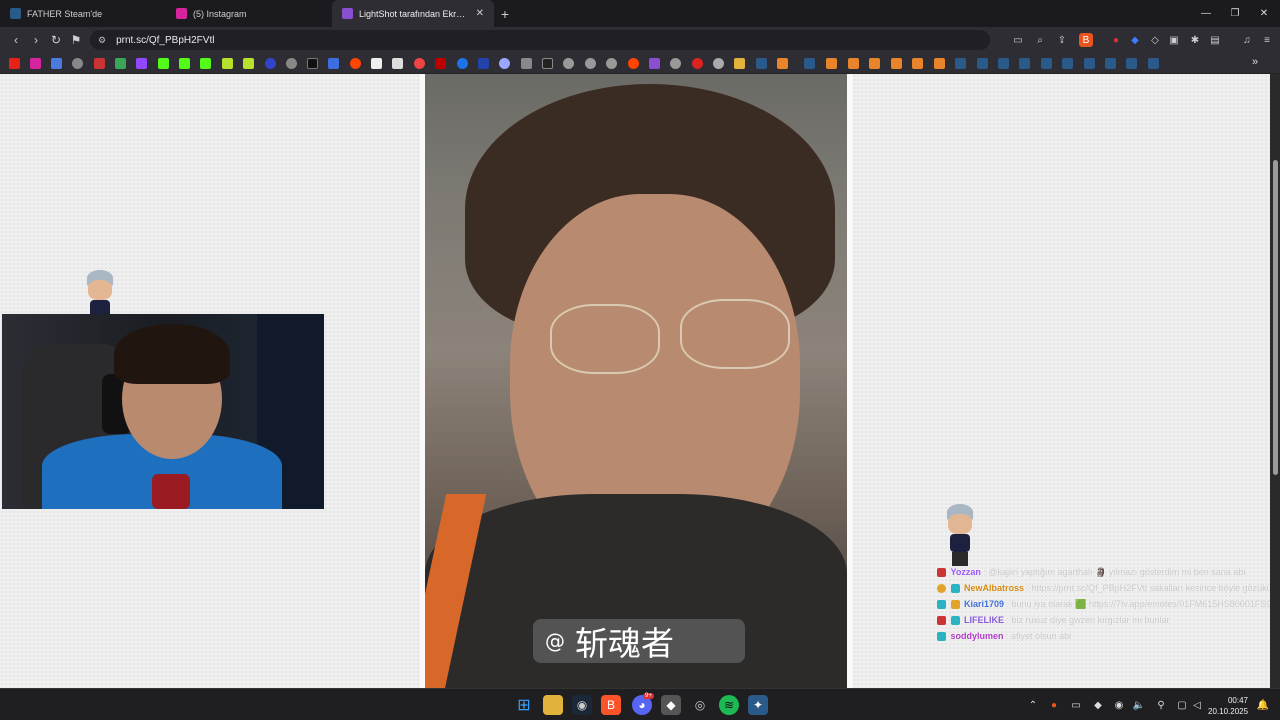 The image size is (1280, 720). What do you see at coordinates (1174, 40) in the screenshot?
I see `screenshot-icon: ▣` at bounding box center [1174, 40].